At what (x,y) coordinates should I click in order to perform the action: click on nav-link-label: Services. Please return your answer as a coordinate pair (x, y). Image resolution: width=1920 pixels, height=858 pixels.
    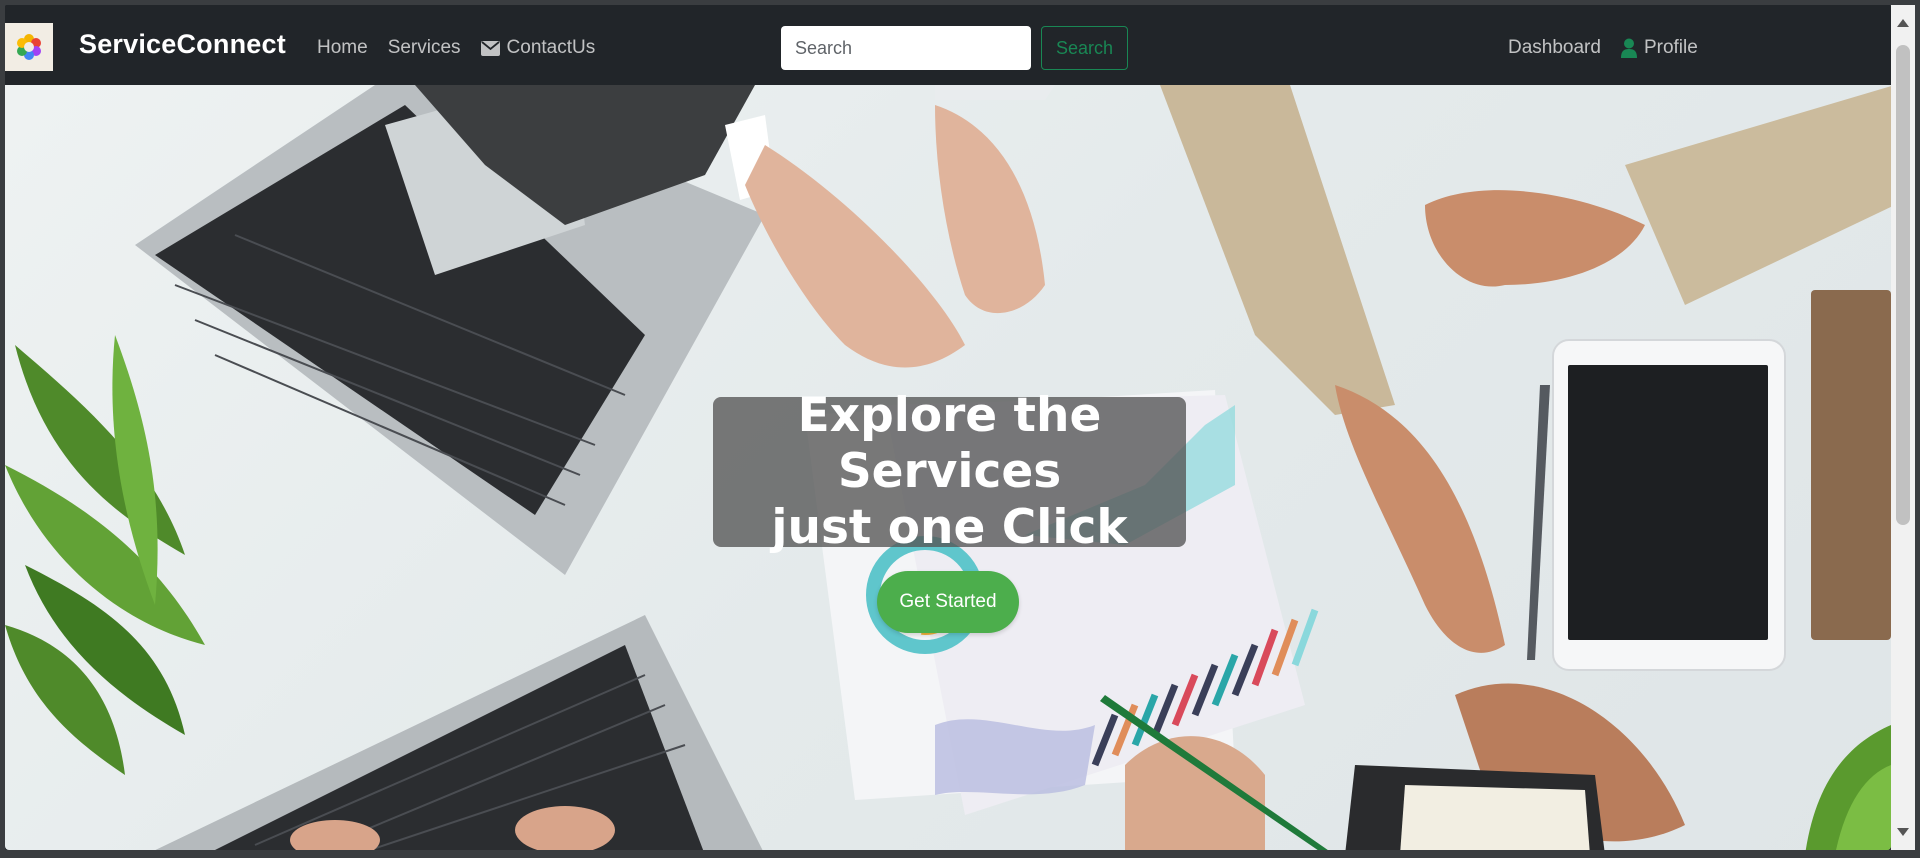
    Looking at the image, I should click on (424, 47).